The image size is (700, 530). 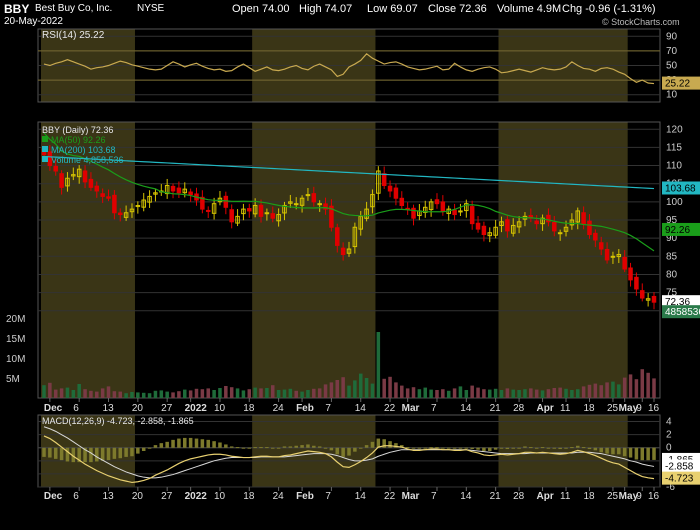 What do you see at coordinates (45, 149) in the screenshot?
I see `legend-swatch` at bounding box center [45, 149].